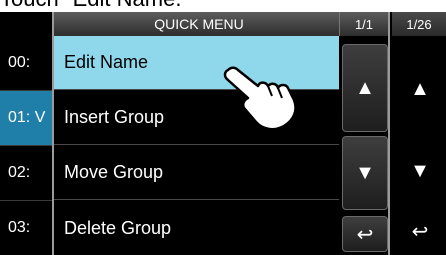 This screenshot has width=446, height=255. What do you see at coordinates (363, 24) in the screenshot?
I see `popup-page-counter: 1/1` at bounding box center [363, 24].